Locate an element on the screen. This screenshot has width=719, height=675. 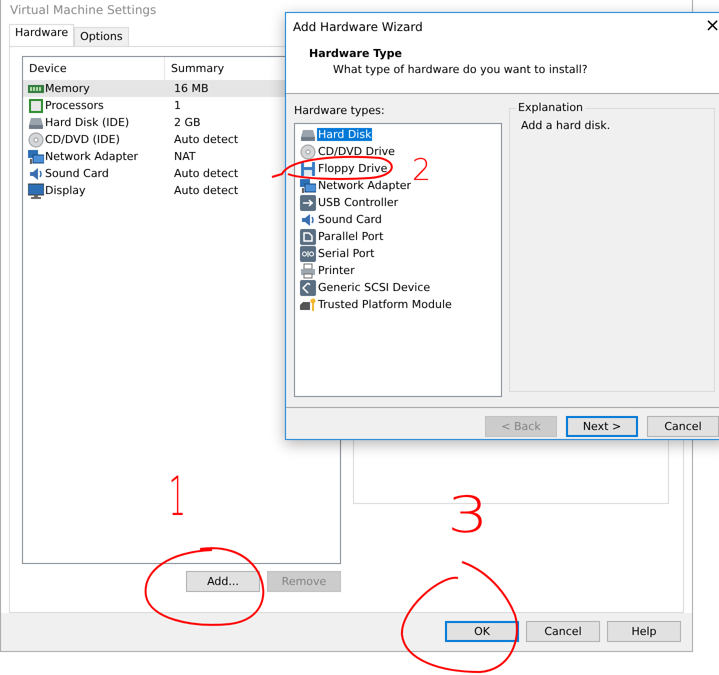
chip-key-icon is located at coordinates (308, 304).